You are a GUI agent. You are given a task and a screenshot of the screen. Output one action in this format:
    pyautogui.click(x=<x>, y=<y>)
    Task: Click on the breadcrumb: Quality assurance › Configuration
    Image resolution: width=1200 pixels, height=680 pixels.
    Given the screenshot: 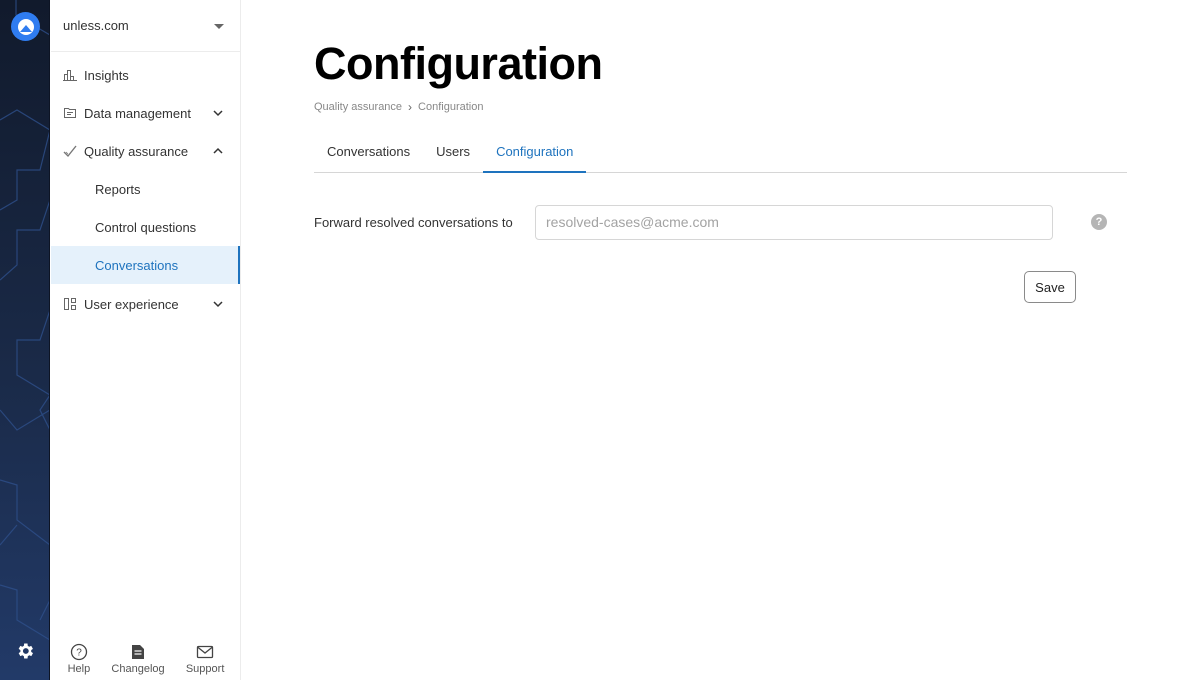 What is the action you would take?
    pyautogui.click(x=398, y=107)
    